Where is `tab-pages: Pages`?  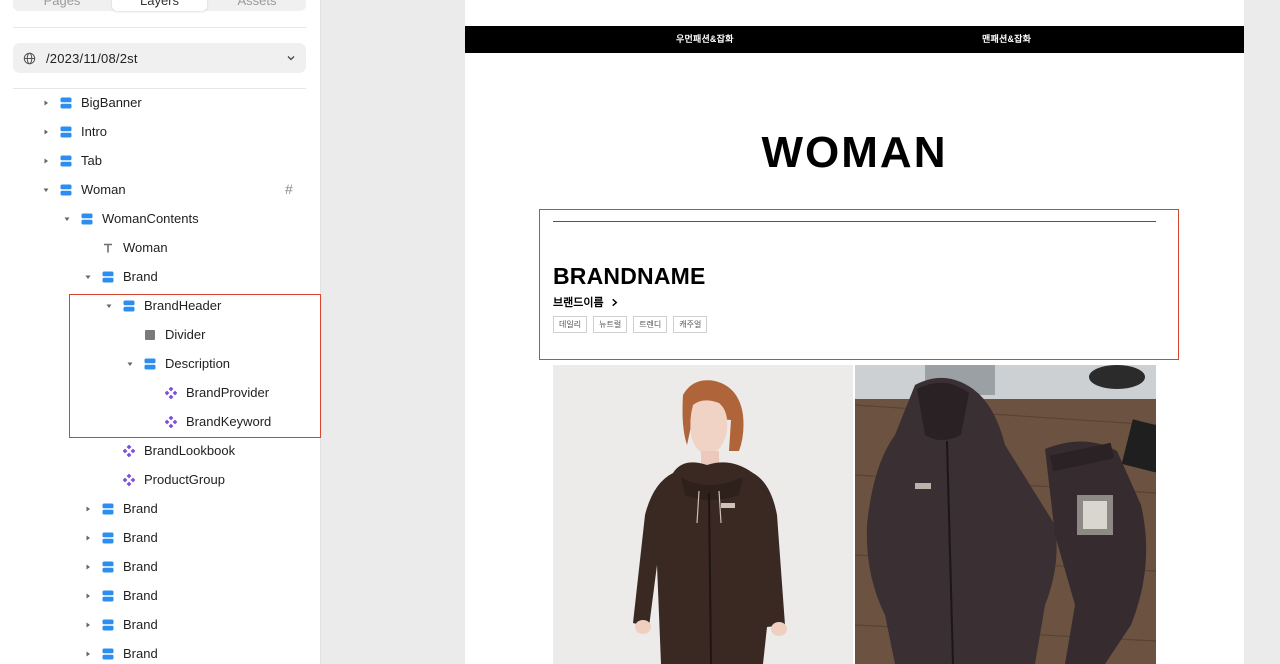
tab-pages: Pages is located at coordinates (62, 5).